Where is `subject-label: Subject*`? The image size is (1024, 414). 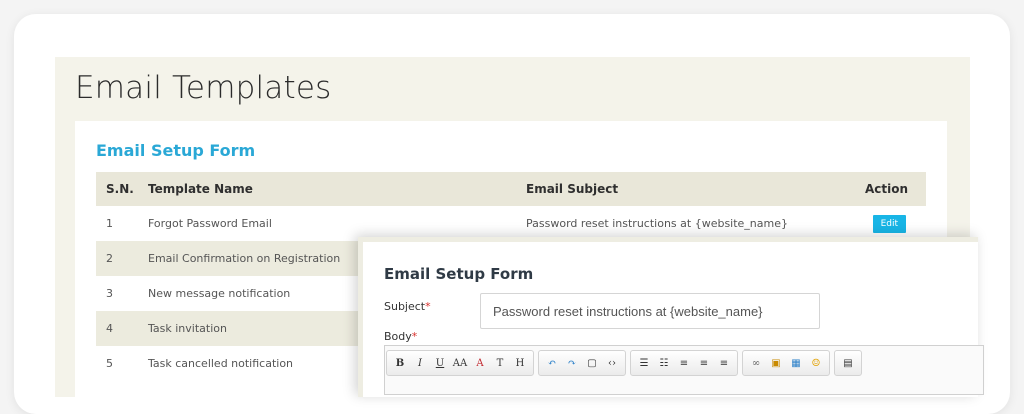 subject-label: Subject* is located at coordinates (407, 306).